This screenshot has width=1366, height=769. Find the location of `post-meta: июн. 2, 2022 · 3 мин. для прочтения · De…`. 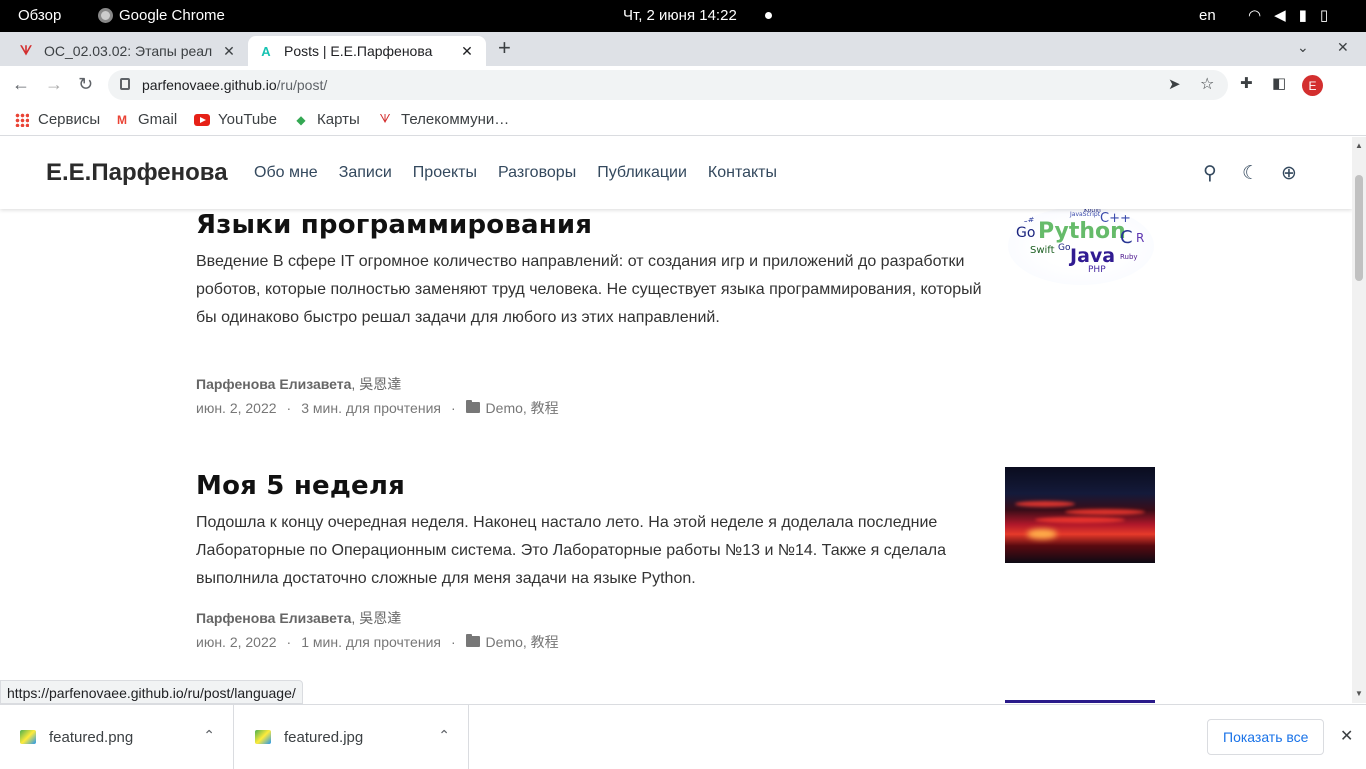

post-meta: июн. 2, 2022 · 3 мин. для прочтения · De… is located at coordinates (377, 408).